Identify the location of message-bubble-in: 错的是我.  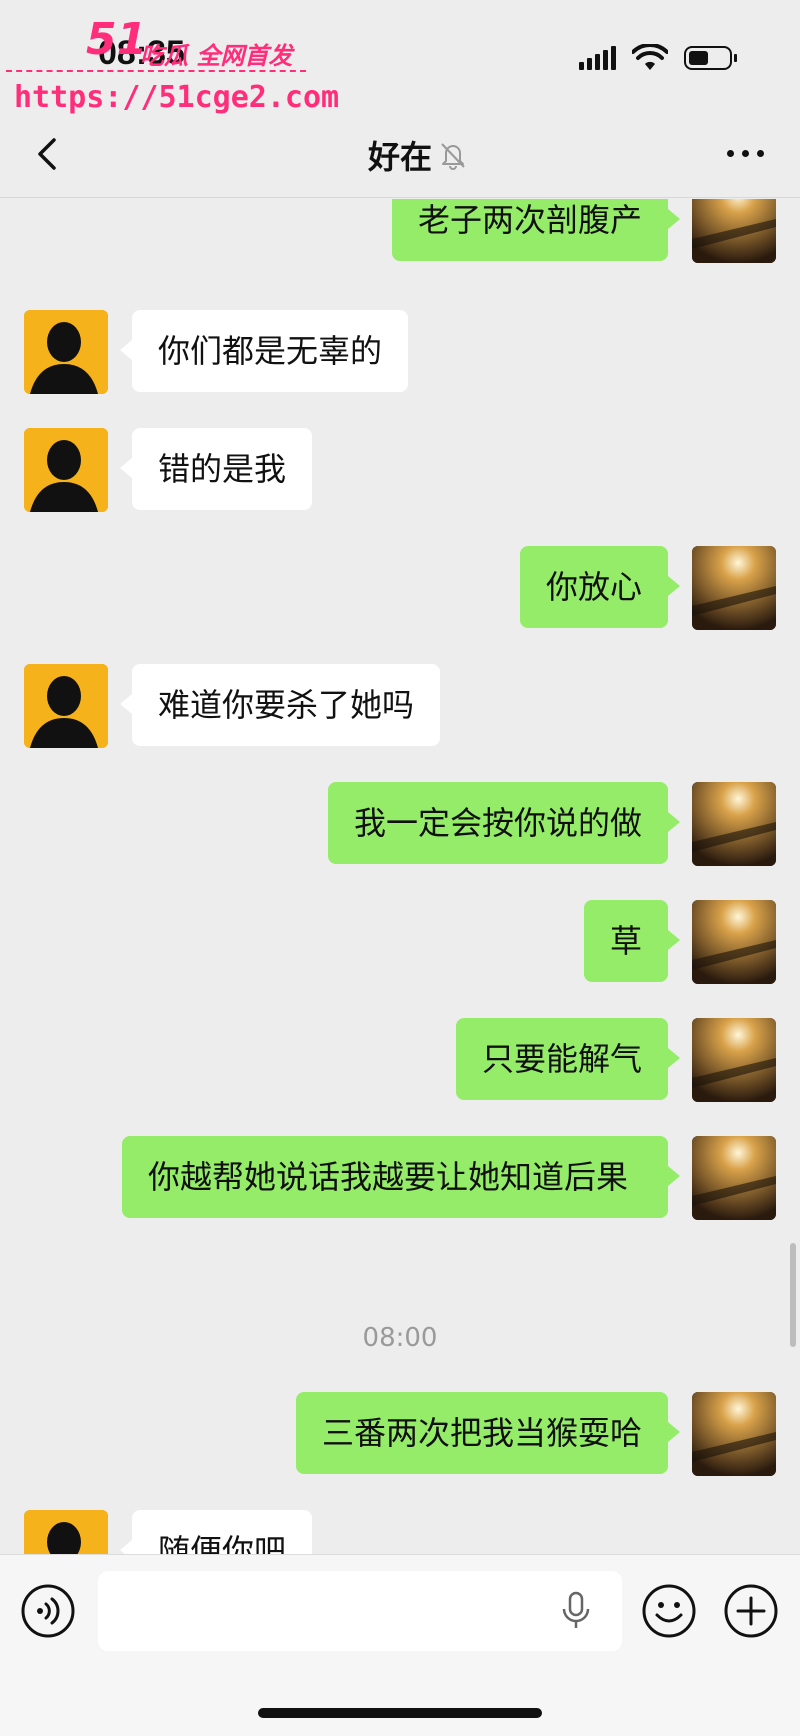
(216, 469).